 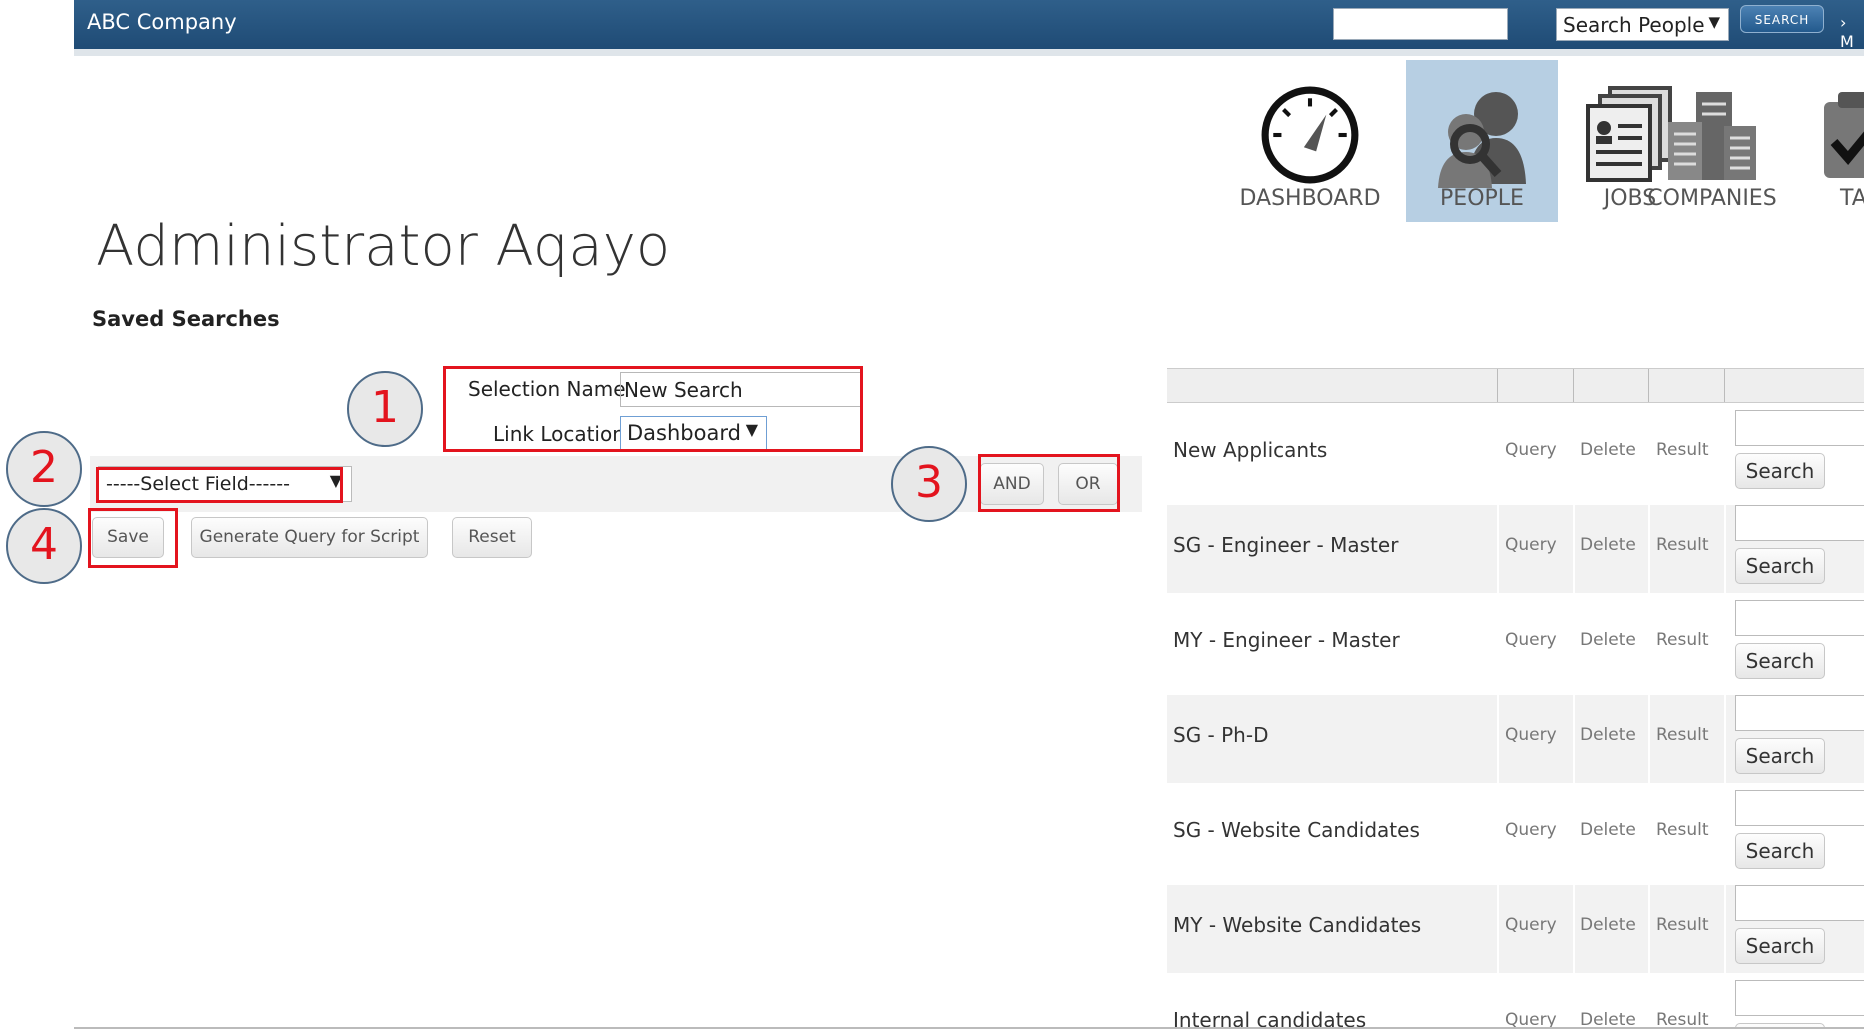 What do you see at coordinates (383, 246) in the screenshot?
I see `page-title: Administrator Aqayo` at bounding box center [383, 246].